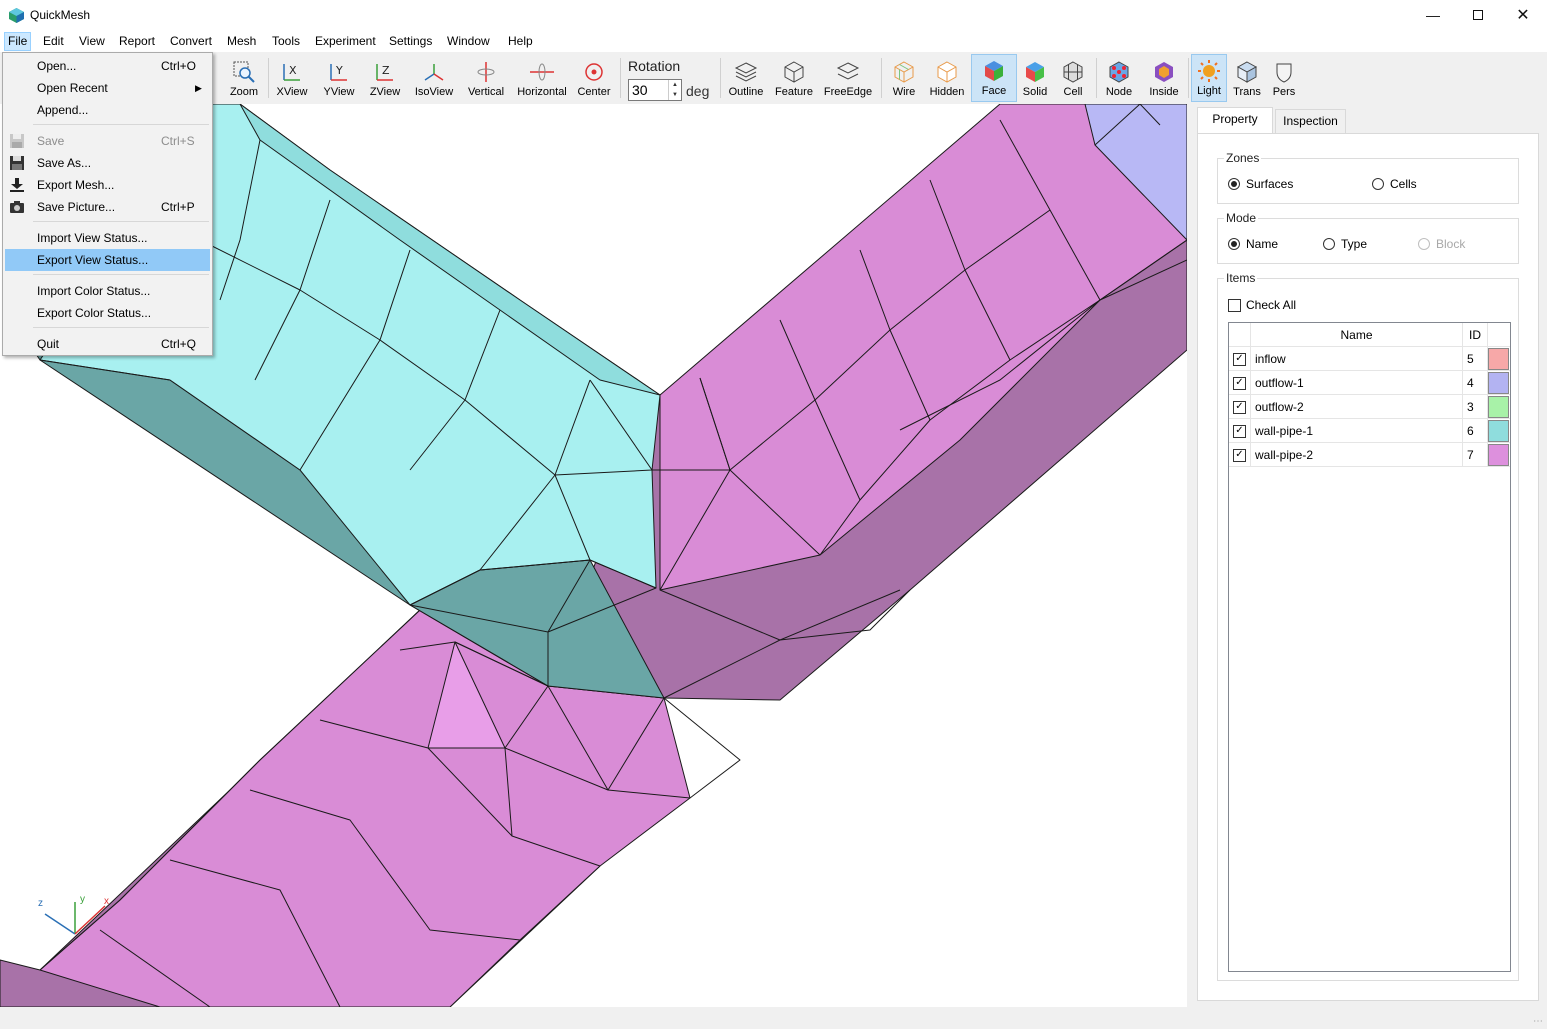 The height and width of the screenshot is (1029, 1547). I want to click on row-id: 3, so click(1475, 407).